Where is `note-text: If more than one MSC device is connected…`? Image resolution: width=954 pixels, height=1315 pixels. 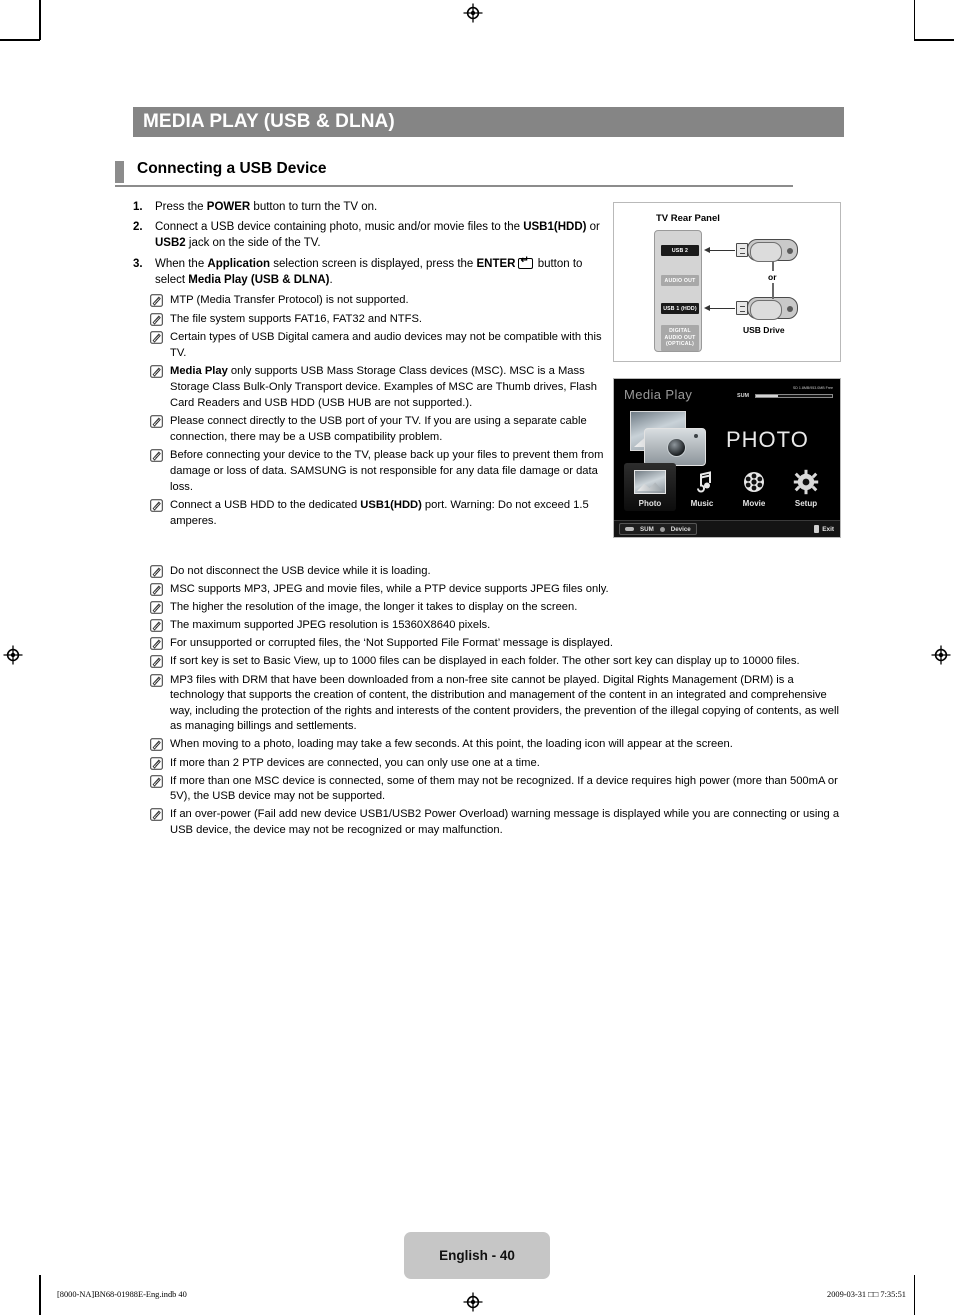
note-text: If more than one MSC device is connected… is located at coordinates (504, 788).